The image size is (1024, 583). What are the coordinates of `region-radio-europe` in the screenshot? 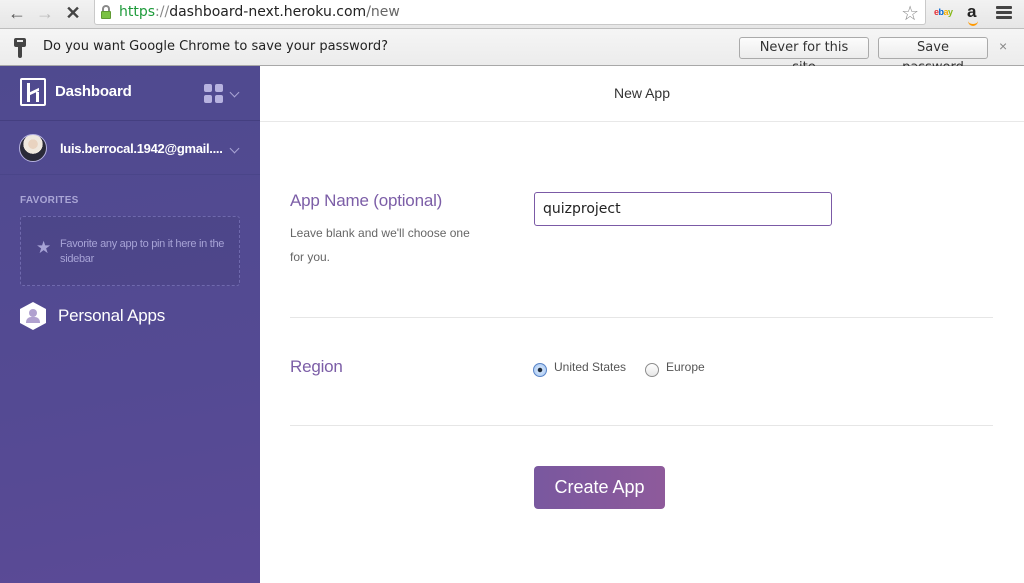 It's located at (652, 370).